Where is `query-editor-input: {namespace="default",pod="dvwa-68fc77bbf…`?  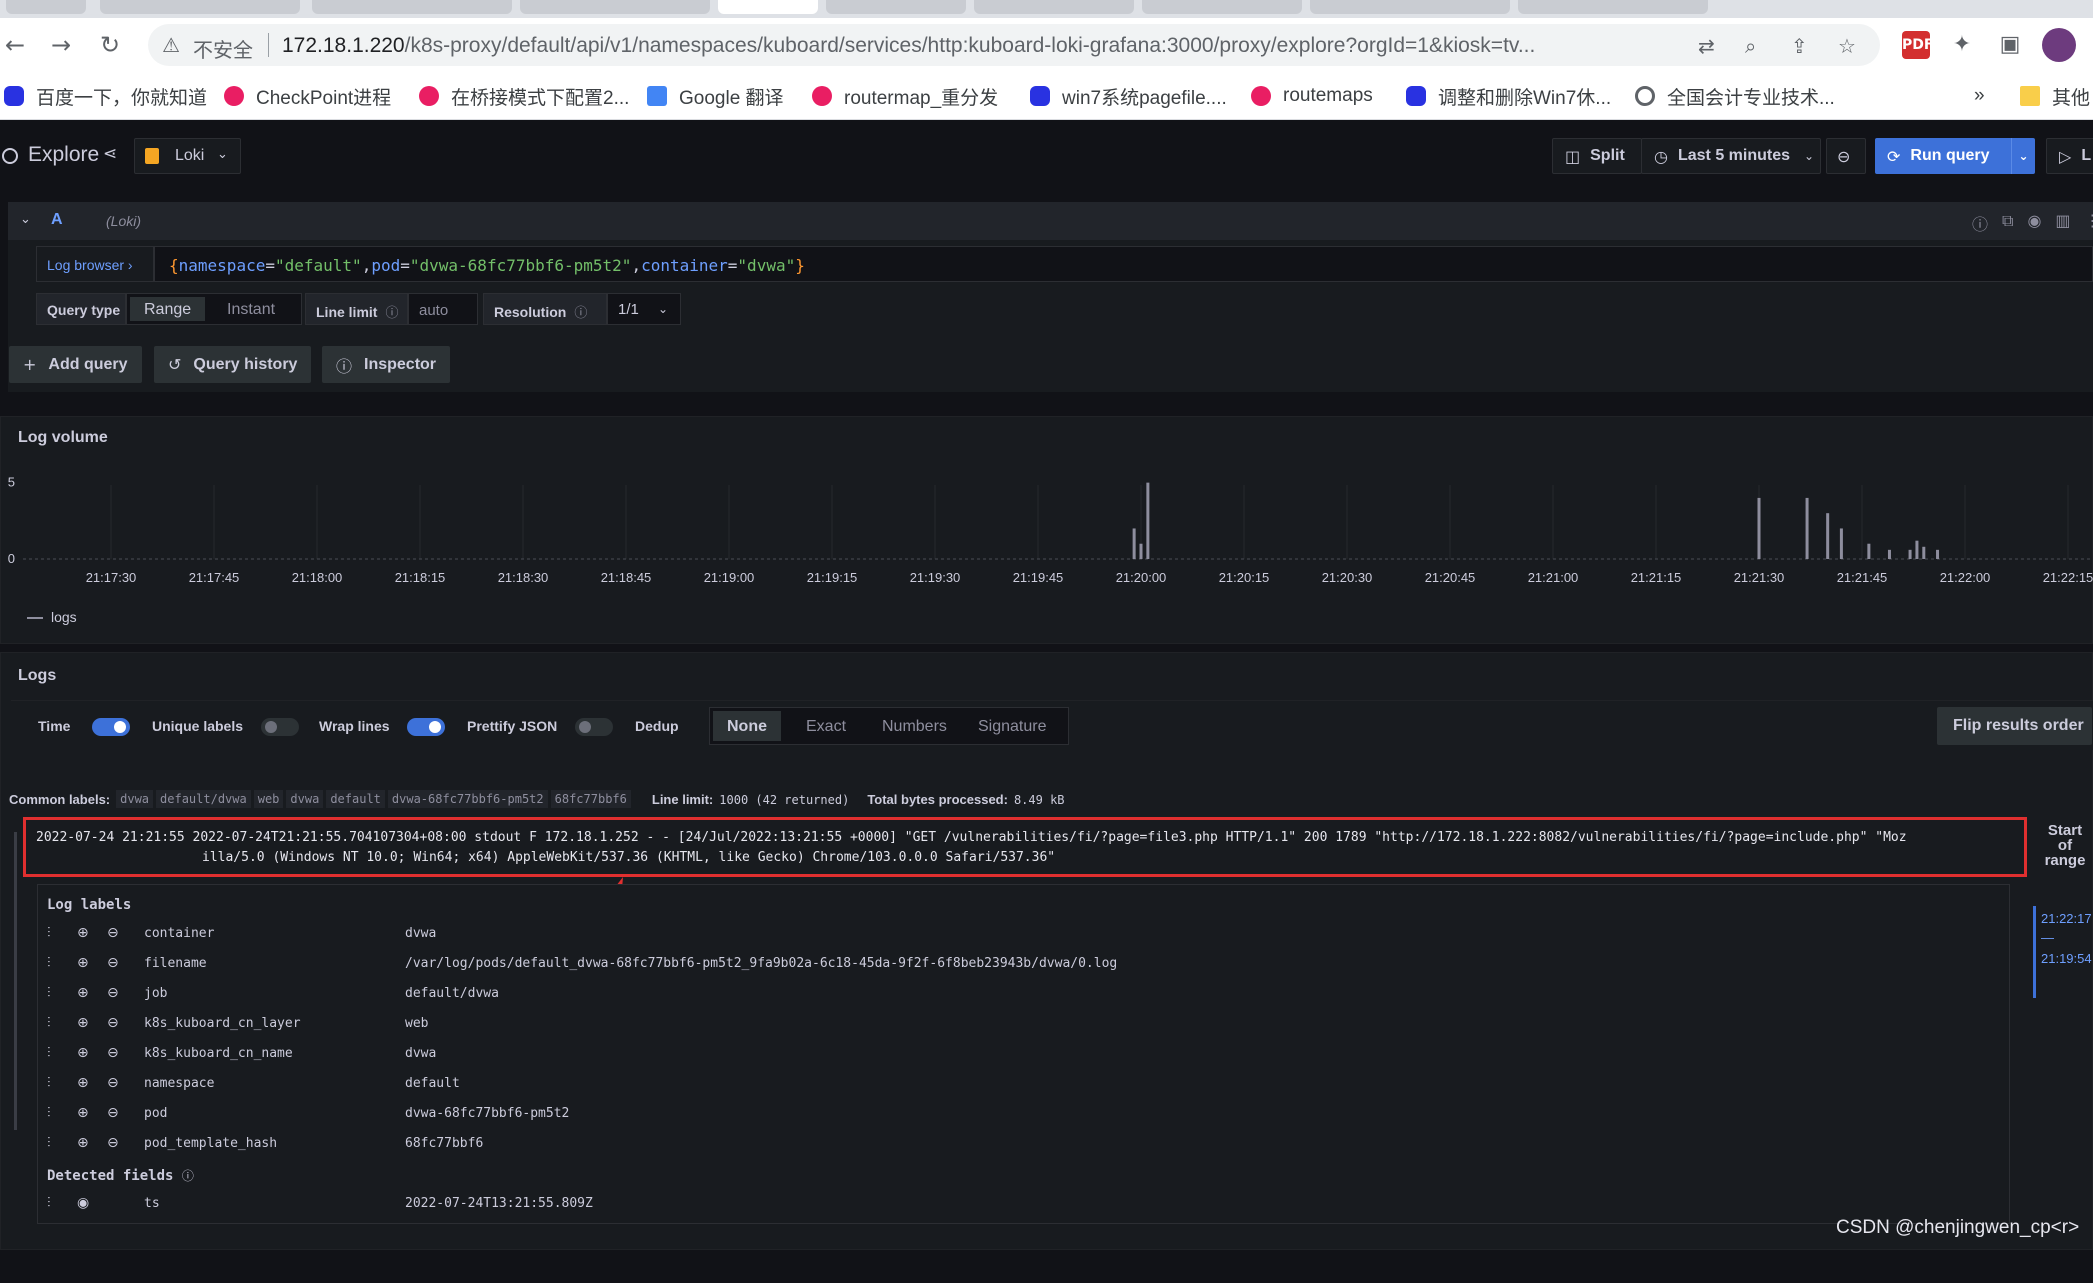
query-editor-input: {namespace="default",pod="dvwa-68fc77bbf… is located at coordinates (1123, 264).